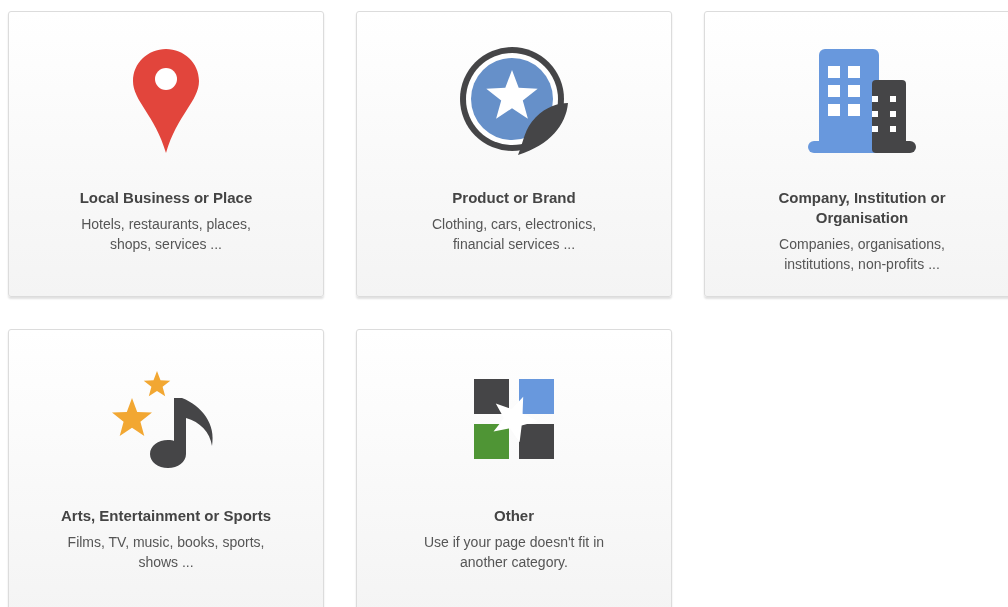 The width and height of the screenshot is (1008, 607). What do you see at coordinates (166, 516) in the screenshot?
I see `category-title: Arts, Entertainment or Sports` at bounding box center [166, 516].